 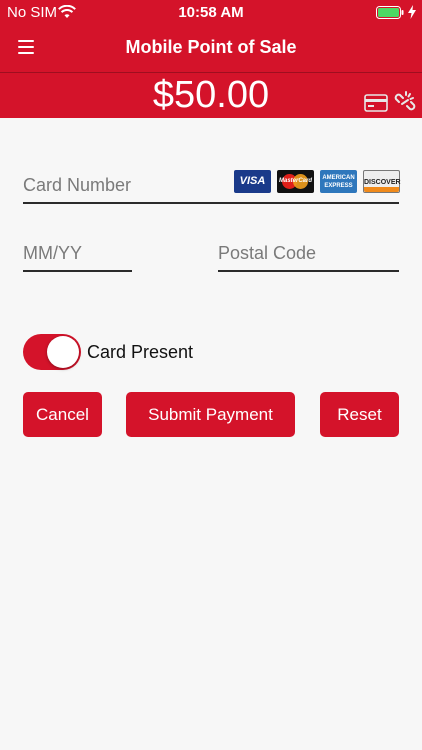 I want to click on clock: 10:58 AM, so click(x=211, y=12).